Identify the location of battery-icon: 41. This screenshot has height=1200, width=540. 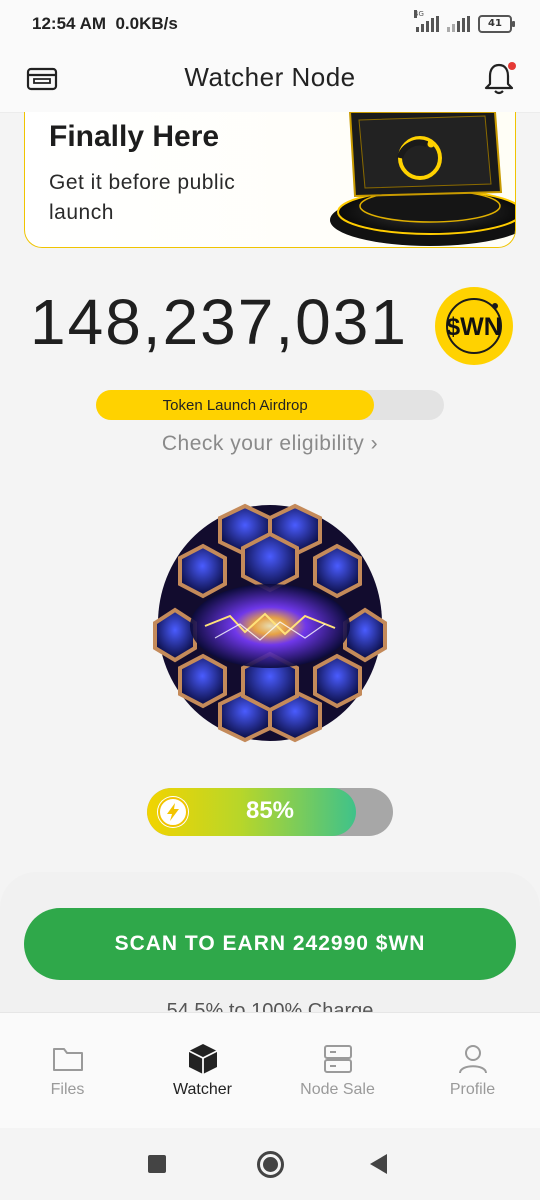
(496, 24).